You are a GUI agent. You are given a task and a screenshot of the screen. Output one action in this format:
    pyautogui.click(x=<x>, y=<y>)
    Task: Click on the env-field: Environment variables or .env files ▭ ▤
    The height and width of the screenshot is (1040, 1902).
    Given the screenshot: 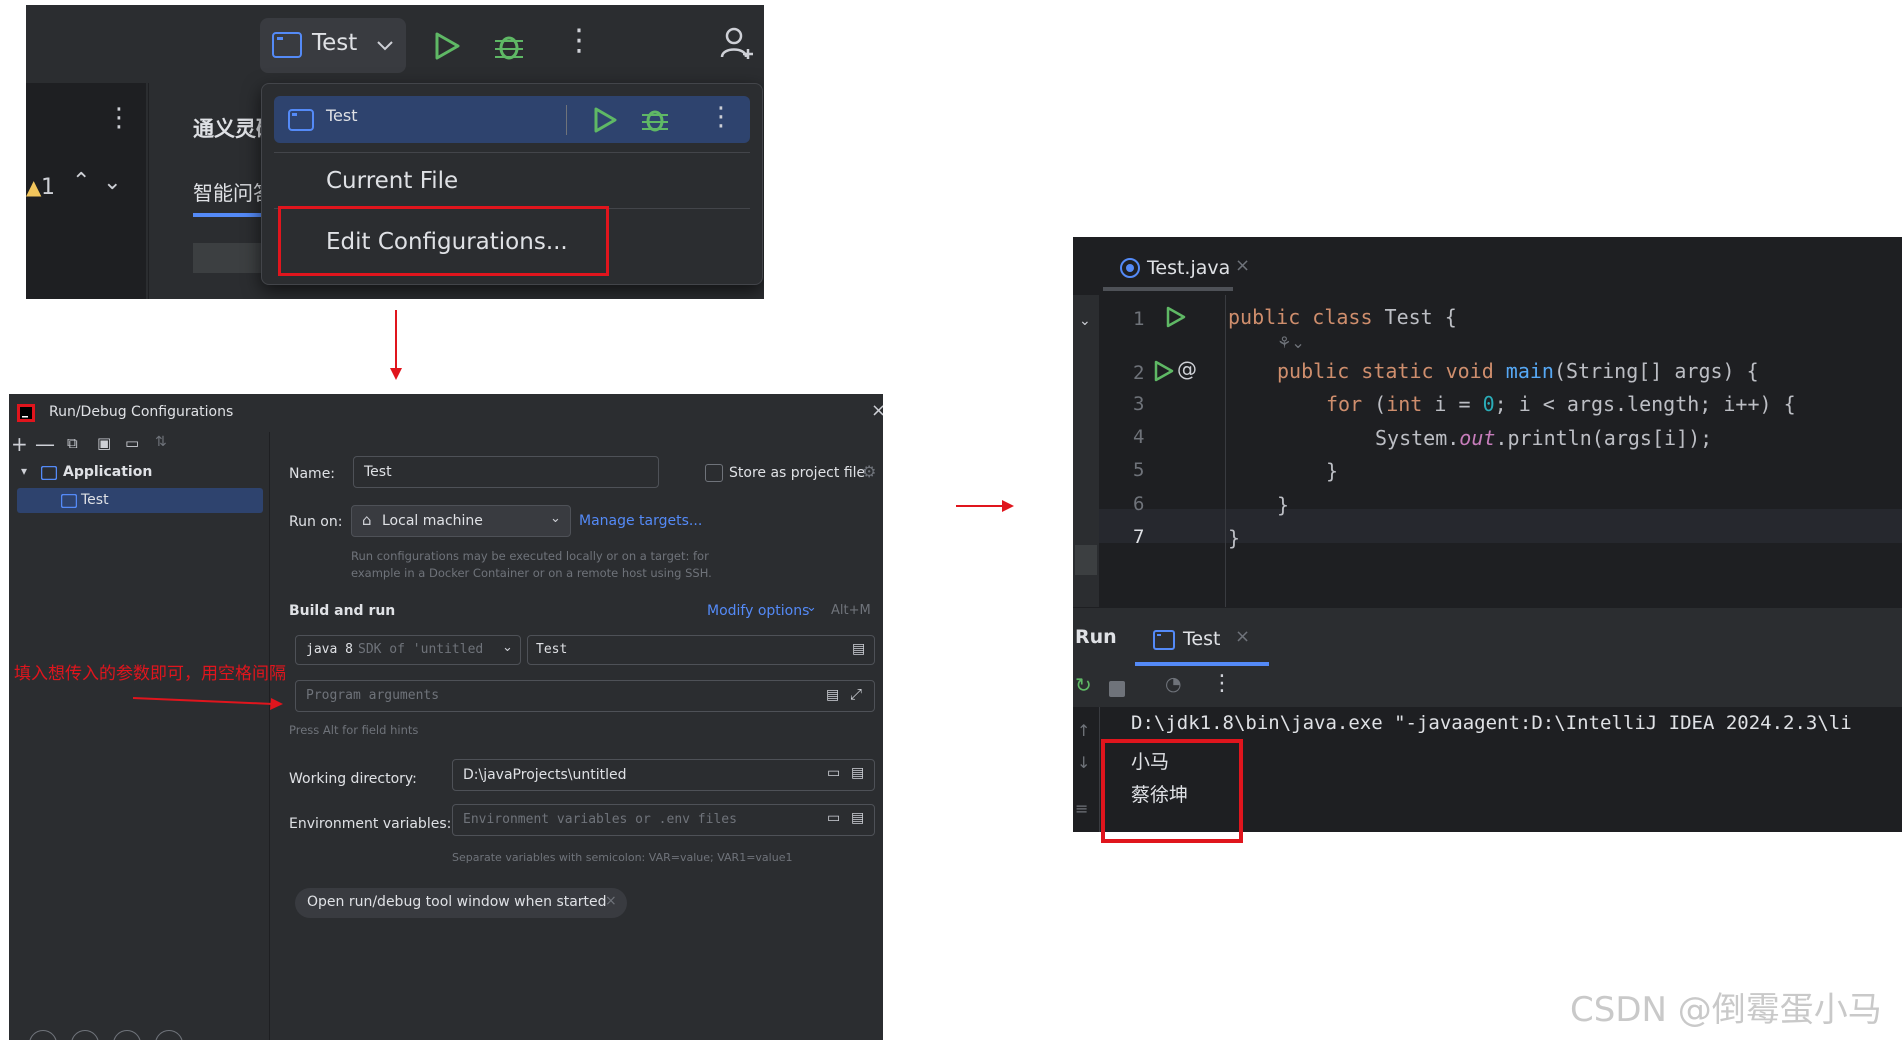 What is the action you would take?
    pyautogui.click(x=663, y=820)
    